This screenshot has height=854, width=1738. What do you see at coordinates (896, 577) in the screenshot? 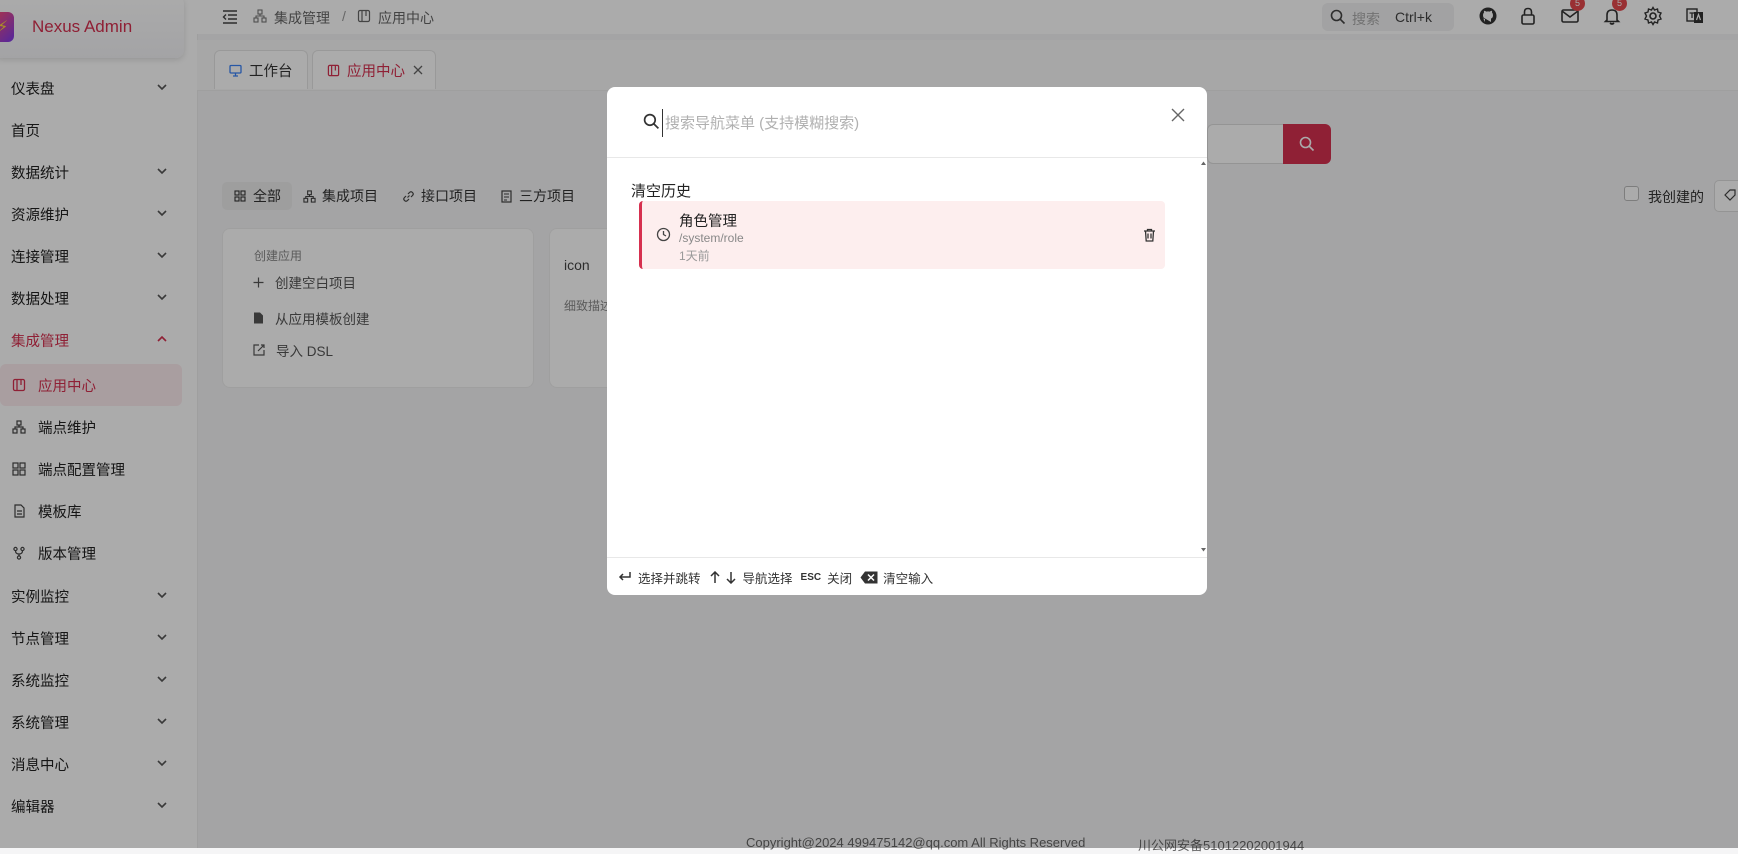
I see `hint-clear: 清空输入` at bounding box center [896, 577].